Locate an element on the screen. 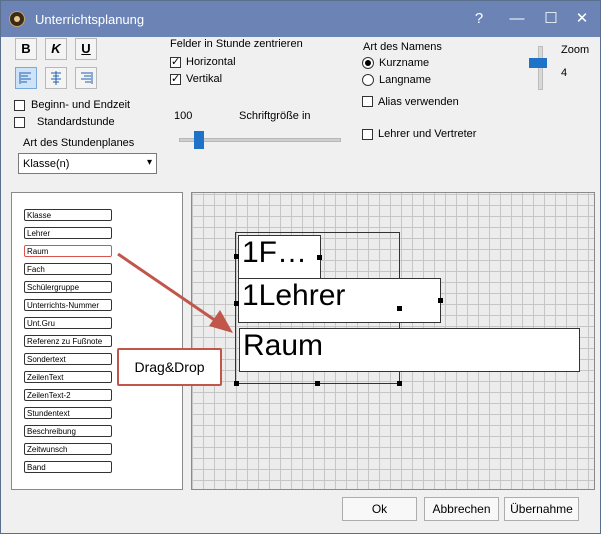  apply-button: Übernahme is located at coordinates (541, 509).